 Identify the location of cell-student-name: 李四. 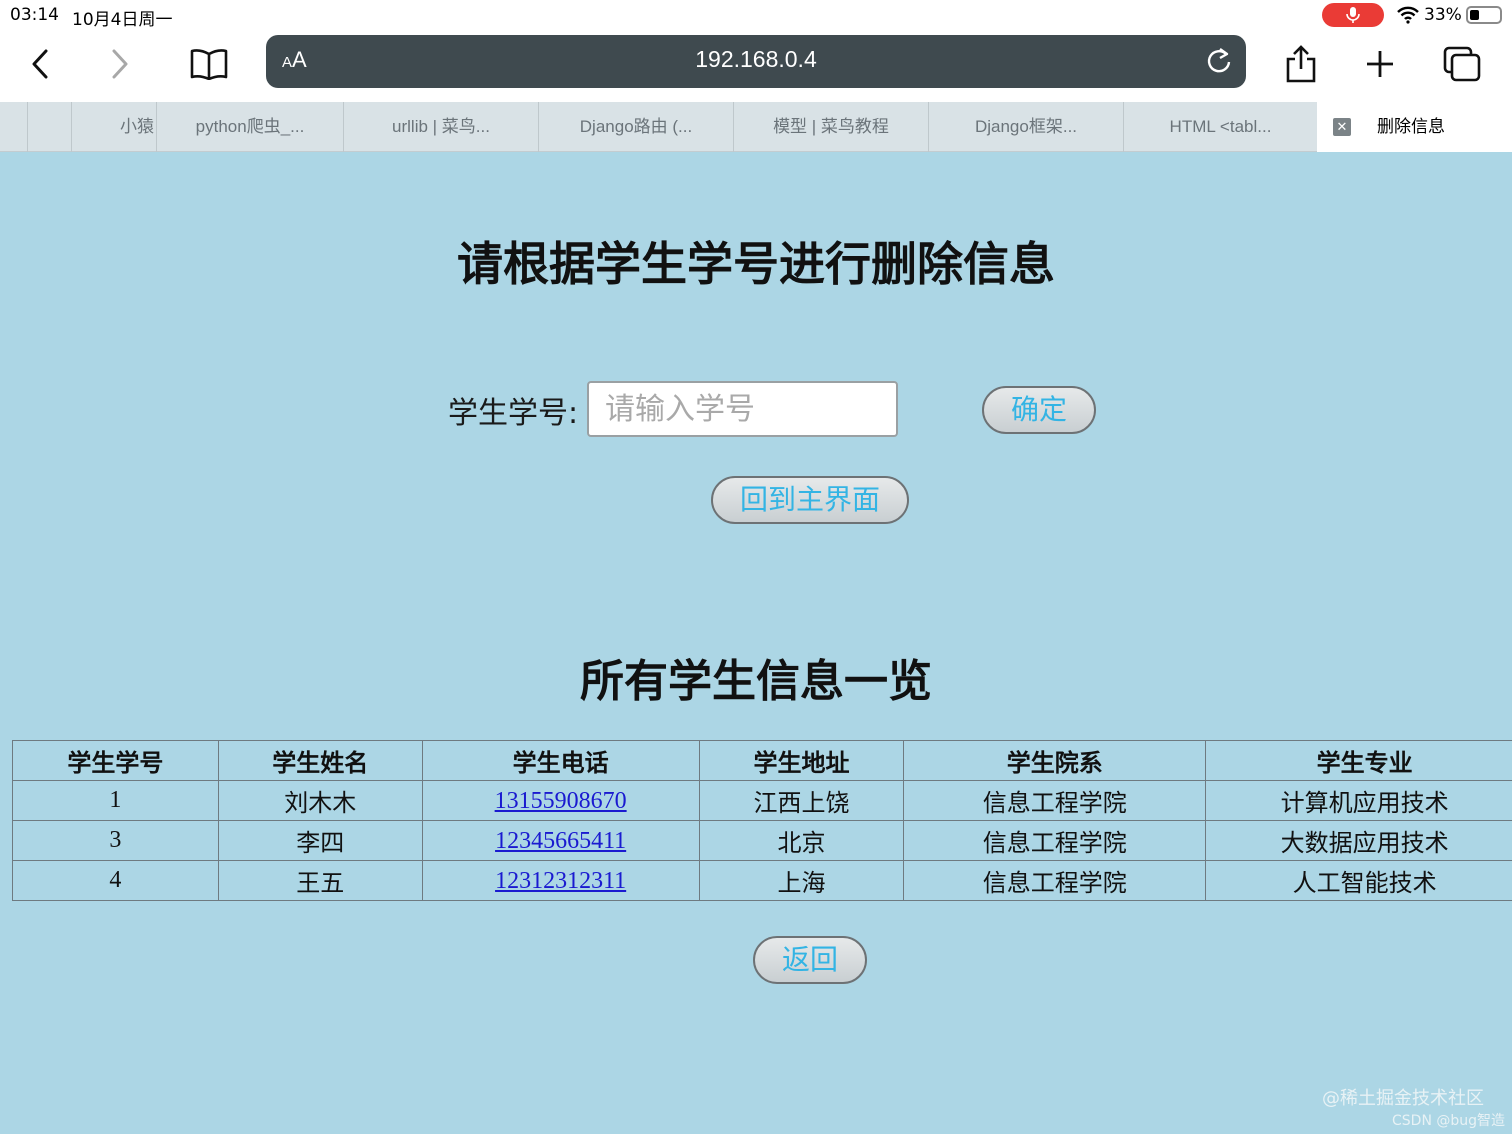
(320, 840).